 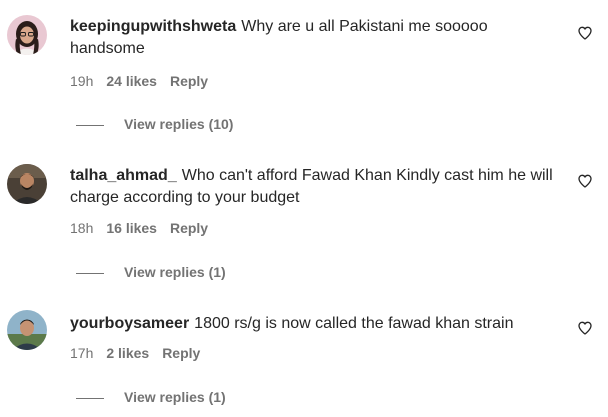 I want to click on avatar-man-outdoor-icon, so click(x=27, y=330).